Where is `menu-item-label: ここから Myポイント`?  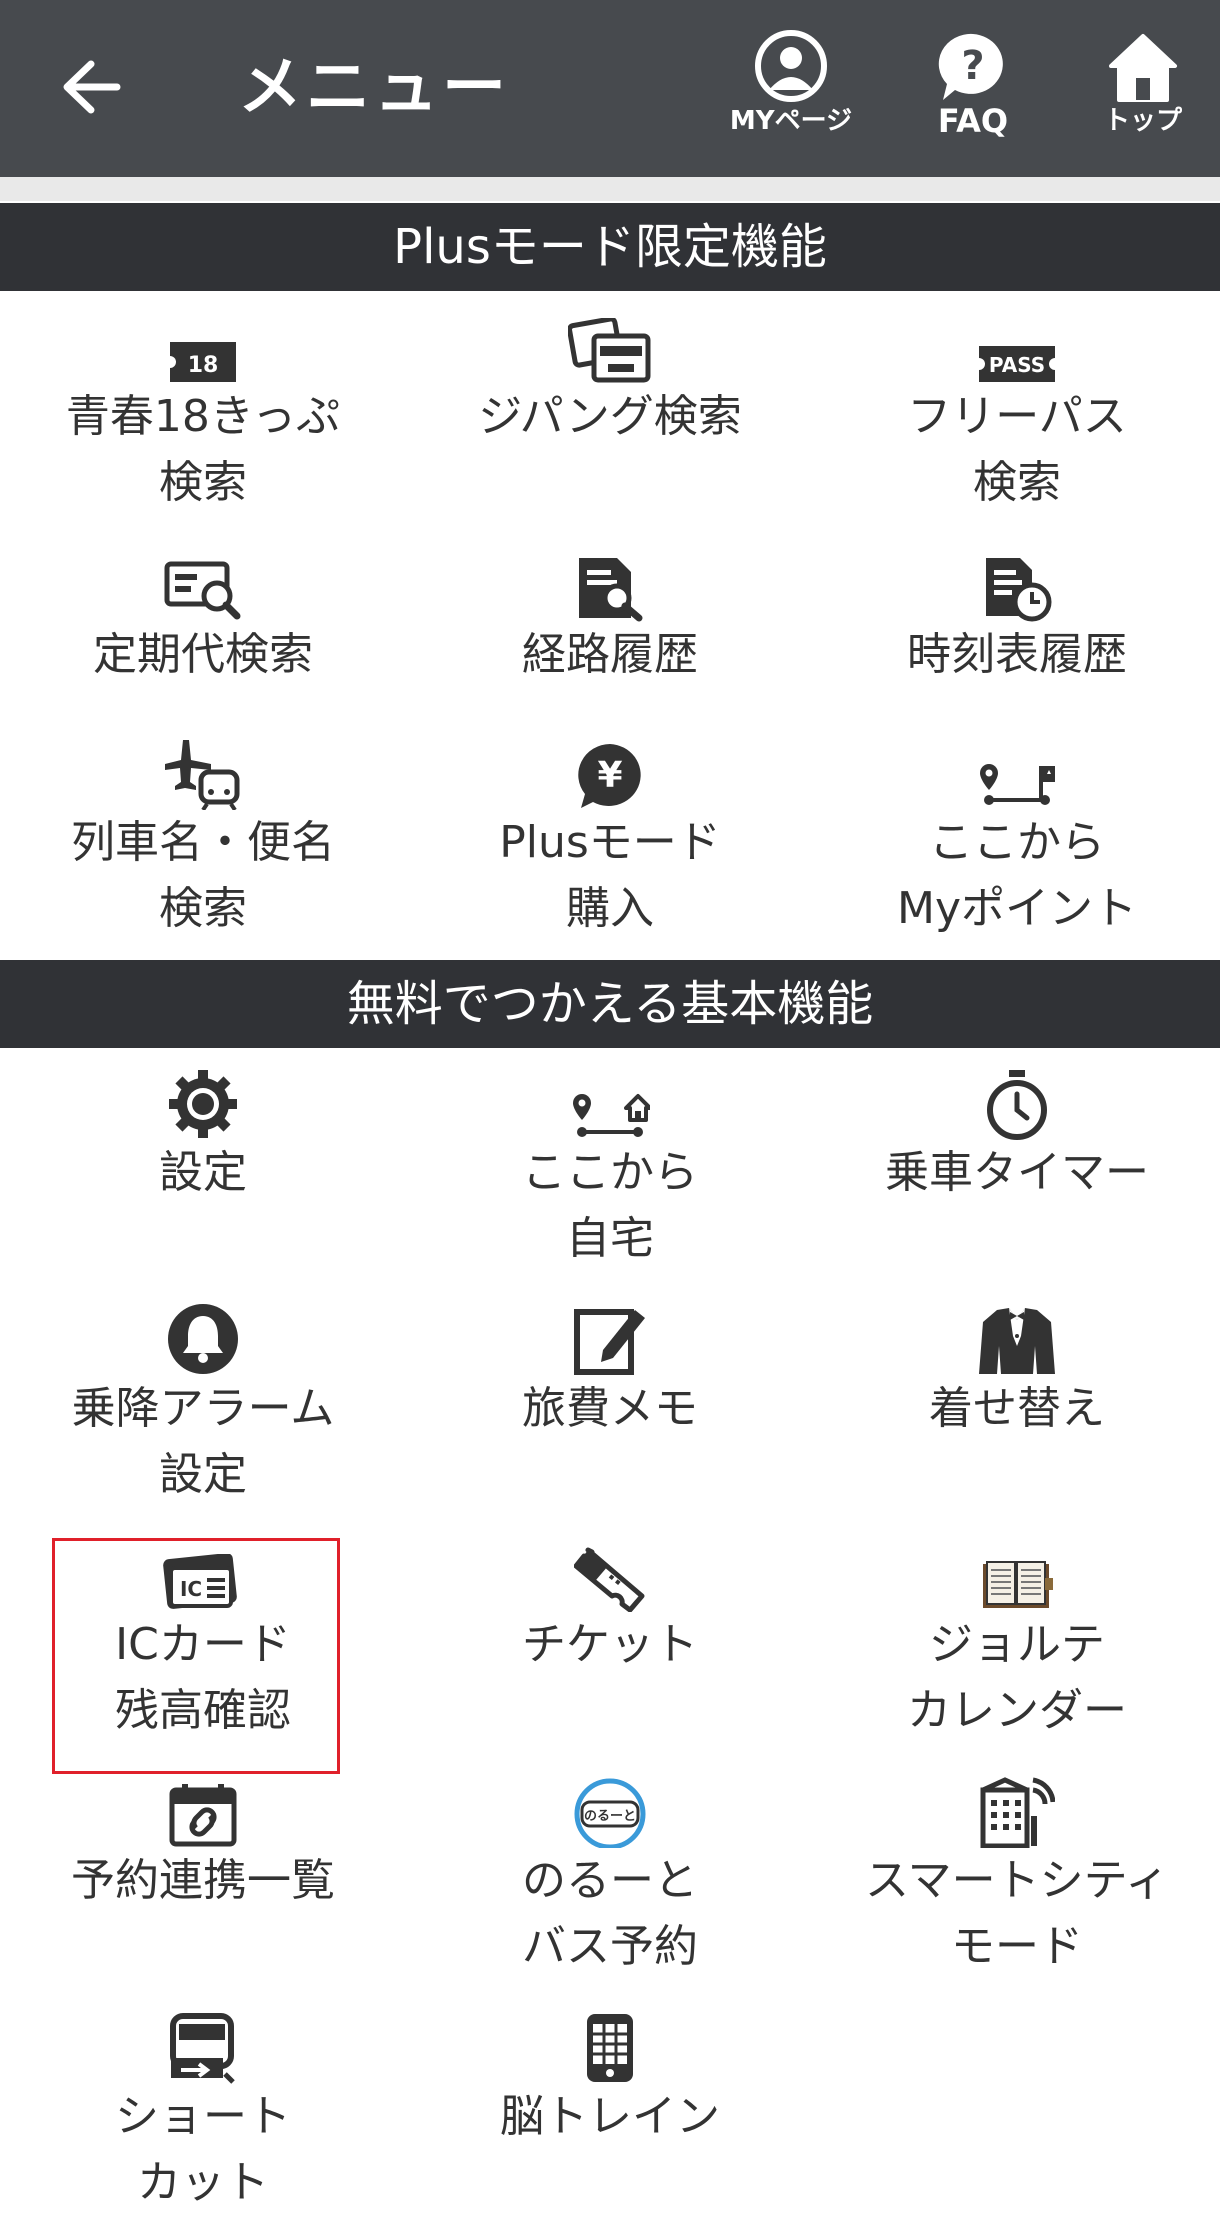
menu-item-label: ここから Myポイント is located at coordinates (1016, 875).